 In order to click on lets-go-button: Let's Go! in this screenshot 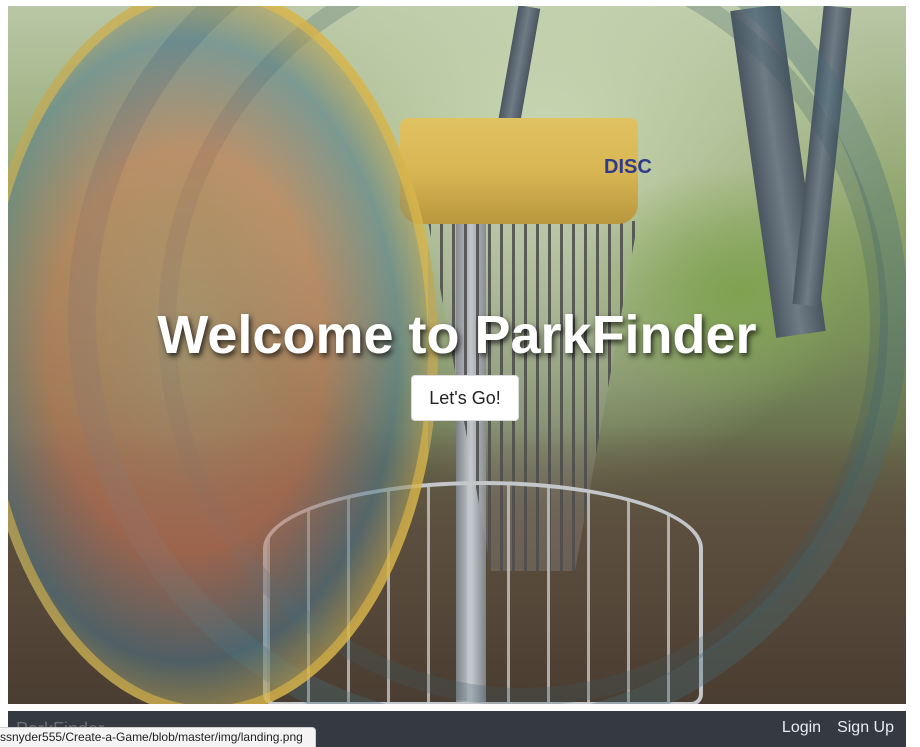, I will do `click(465, 398)`.